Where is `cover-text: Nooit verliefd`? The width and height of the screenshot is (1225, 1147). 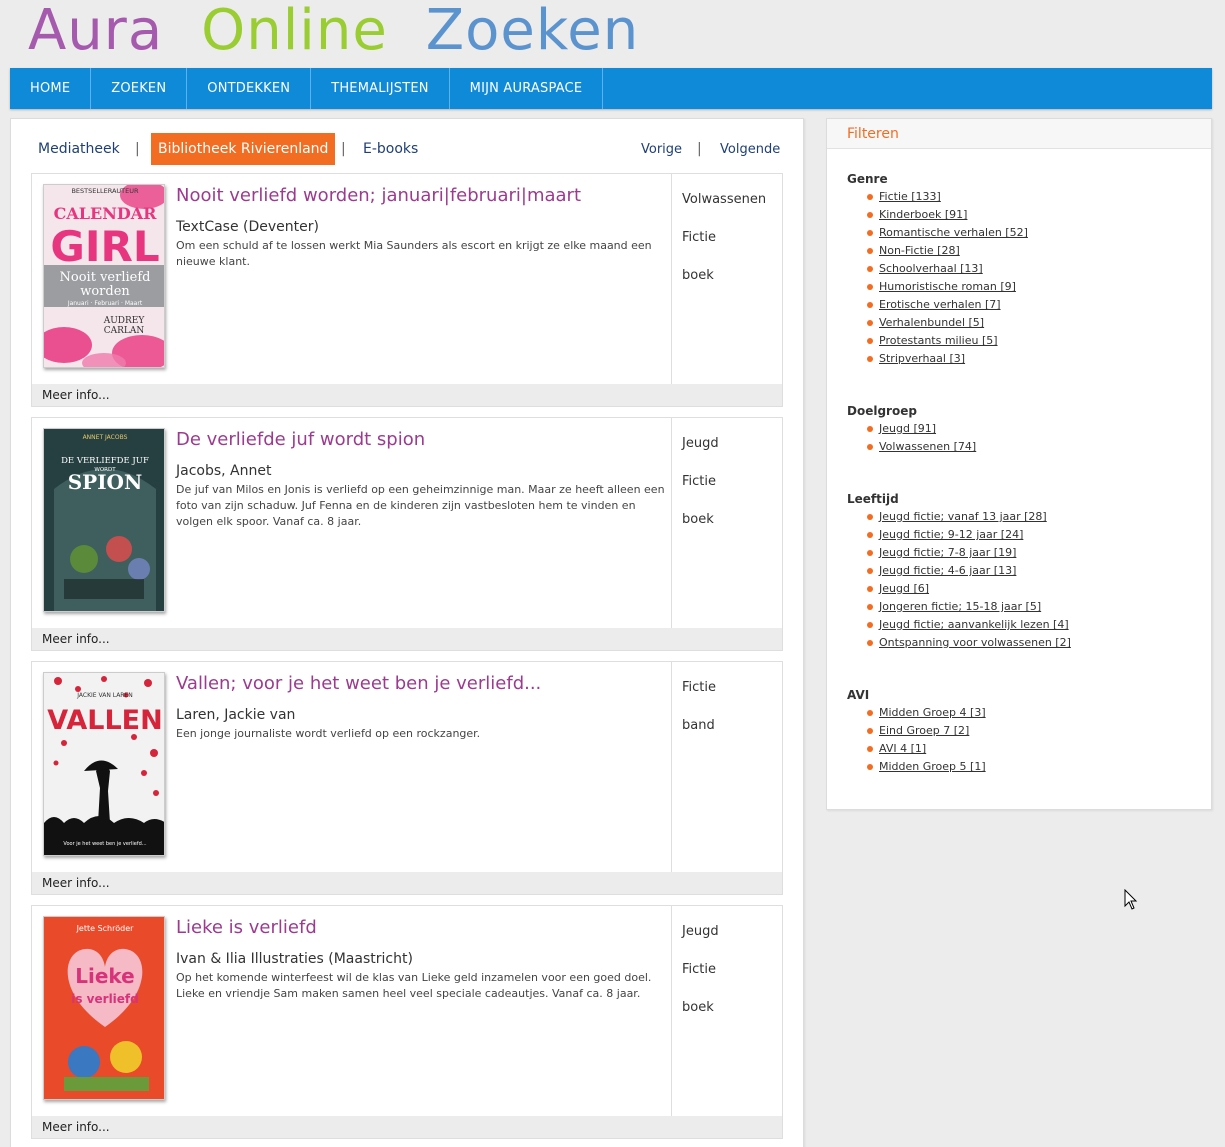
cover-text: Nooit verliefd is located at coordinates (105, 277).